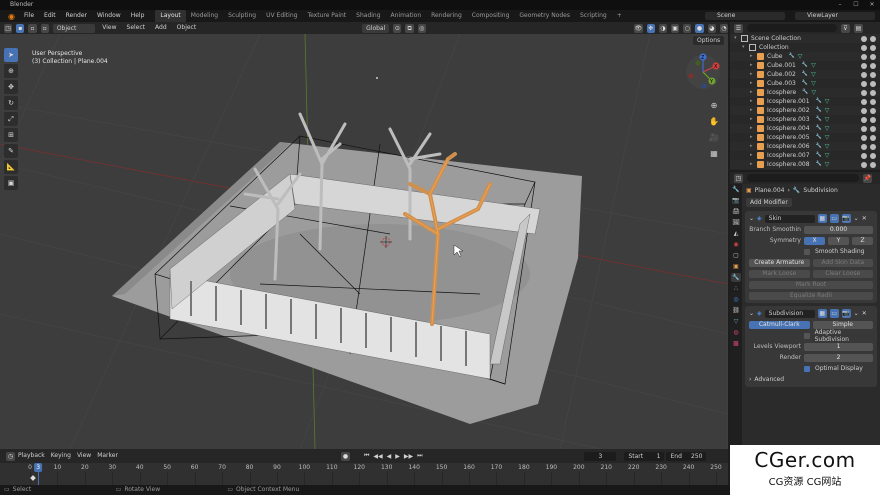  I want to click on pan-hand-icon: ✋, so click(714, 122).